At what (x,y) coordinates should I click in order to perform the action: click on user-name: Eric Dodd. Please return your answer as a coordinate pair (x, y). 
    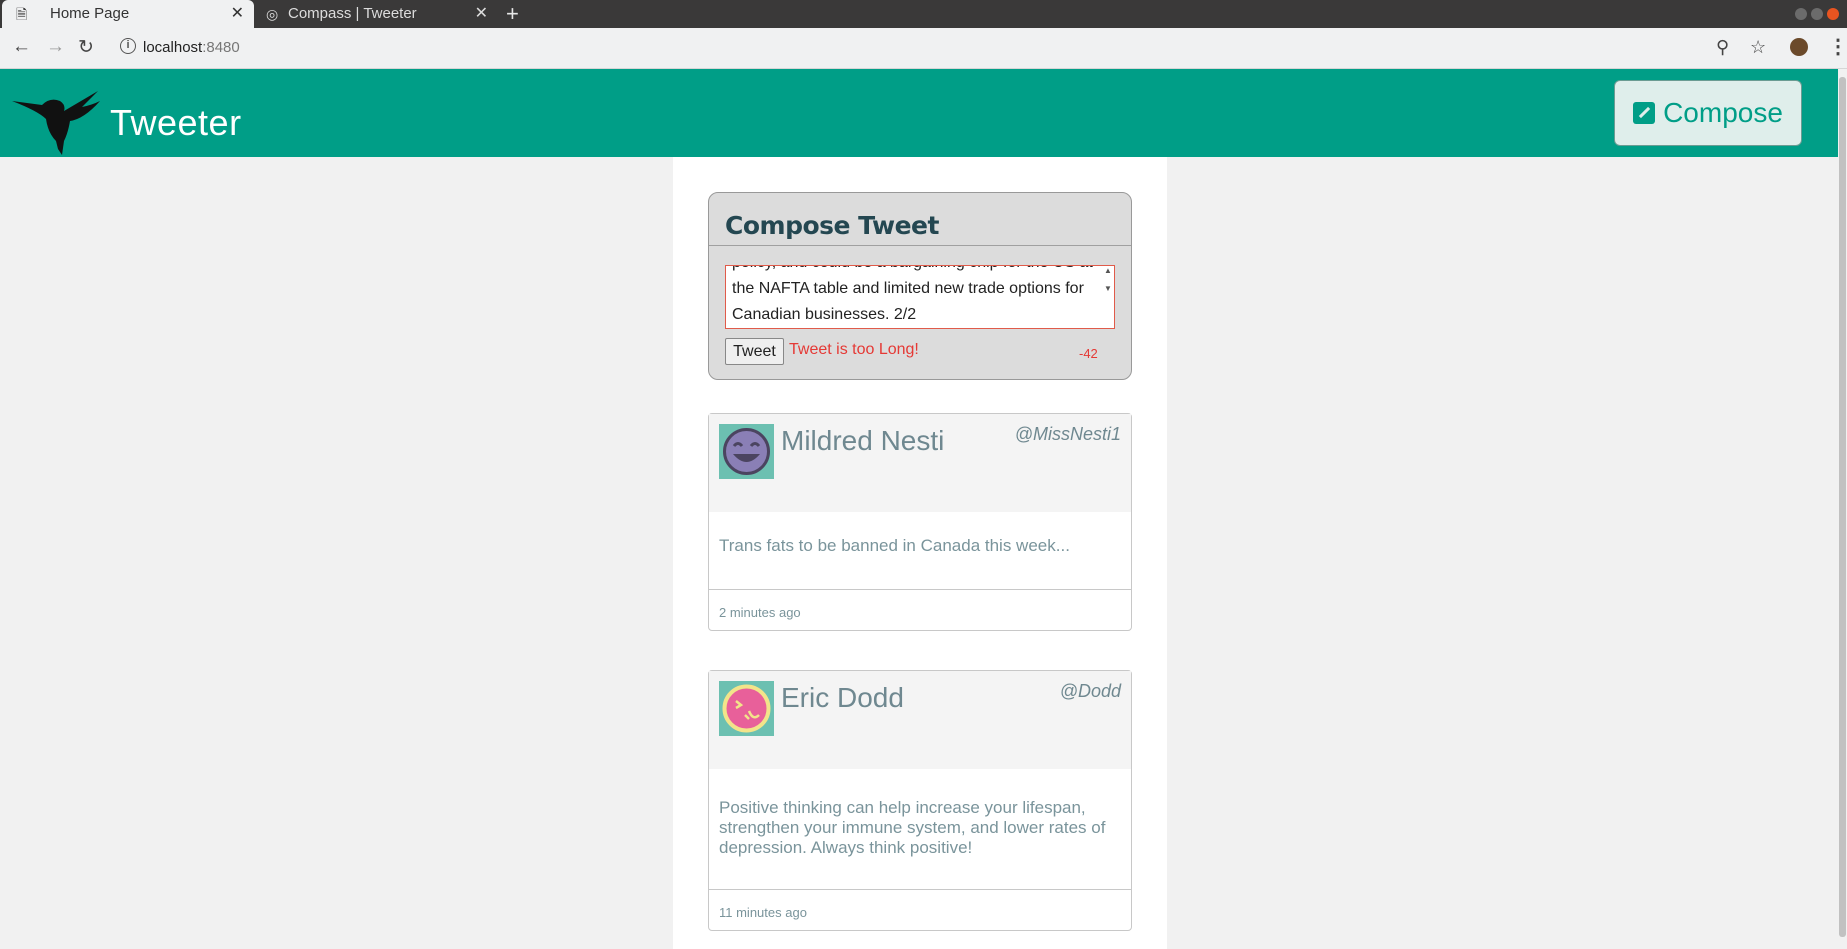
    Looking at the image, I should click on (842, 697).